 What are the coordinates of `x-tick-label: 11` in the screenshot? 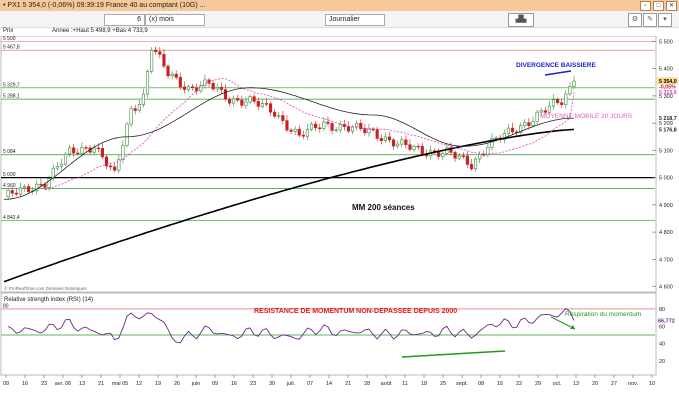 It's located at (405, 384).